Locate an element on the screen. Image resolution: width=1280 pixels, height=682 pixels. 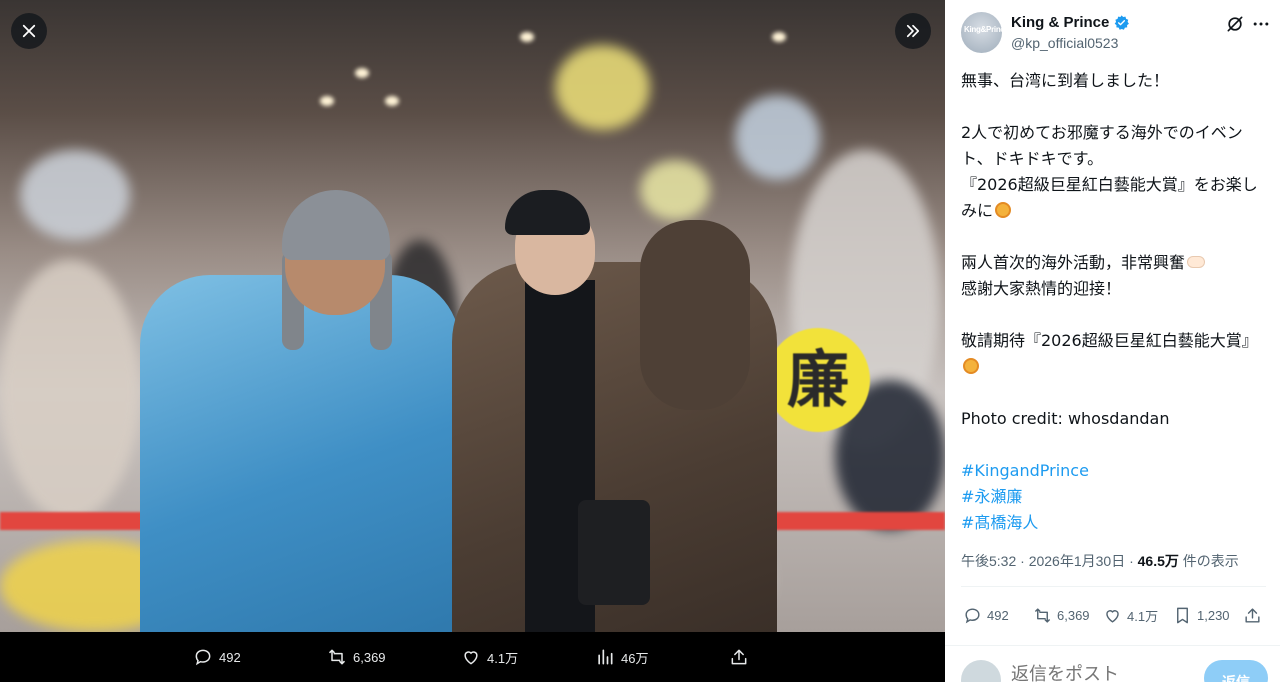
tweet-paragraph: 兩人首次的海外活動，非常興奮 is located at coordinates (1113, 263).